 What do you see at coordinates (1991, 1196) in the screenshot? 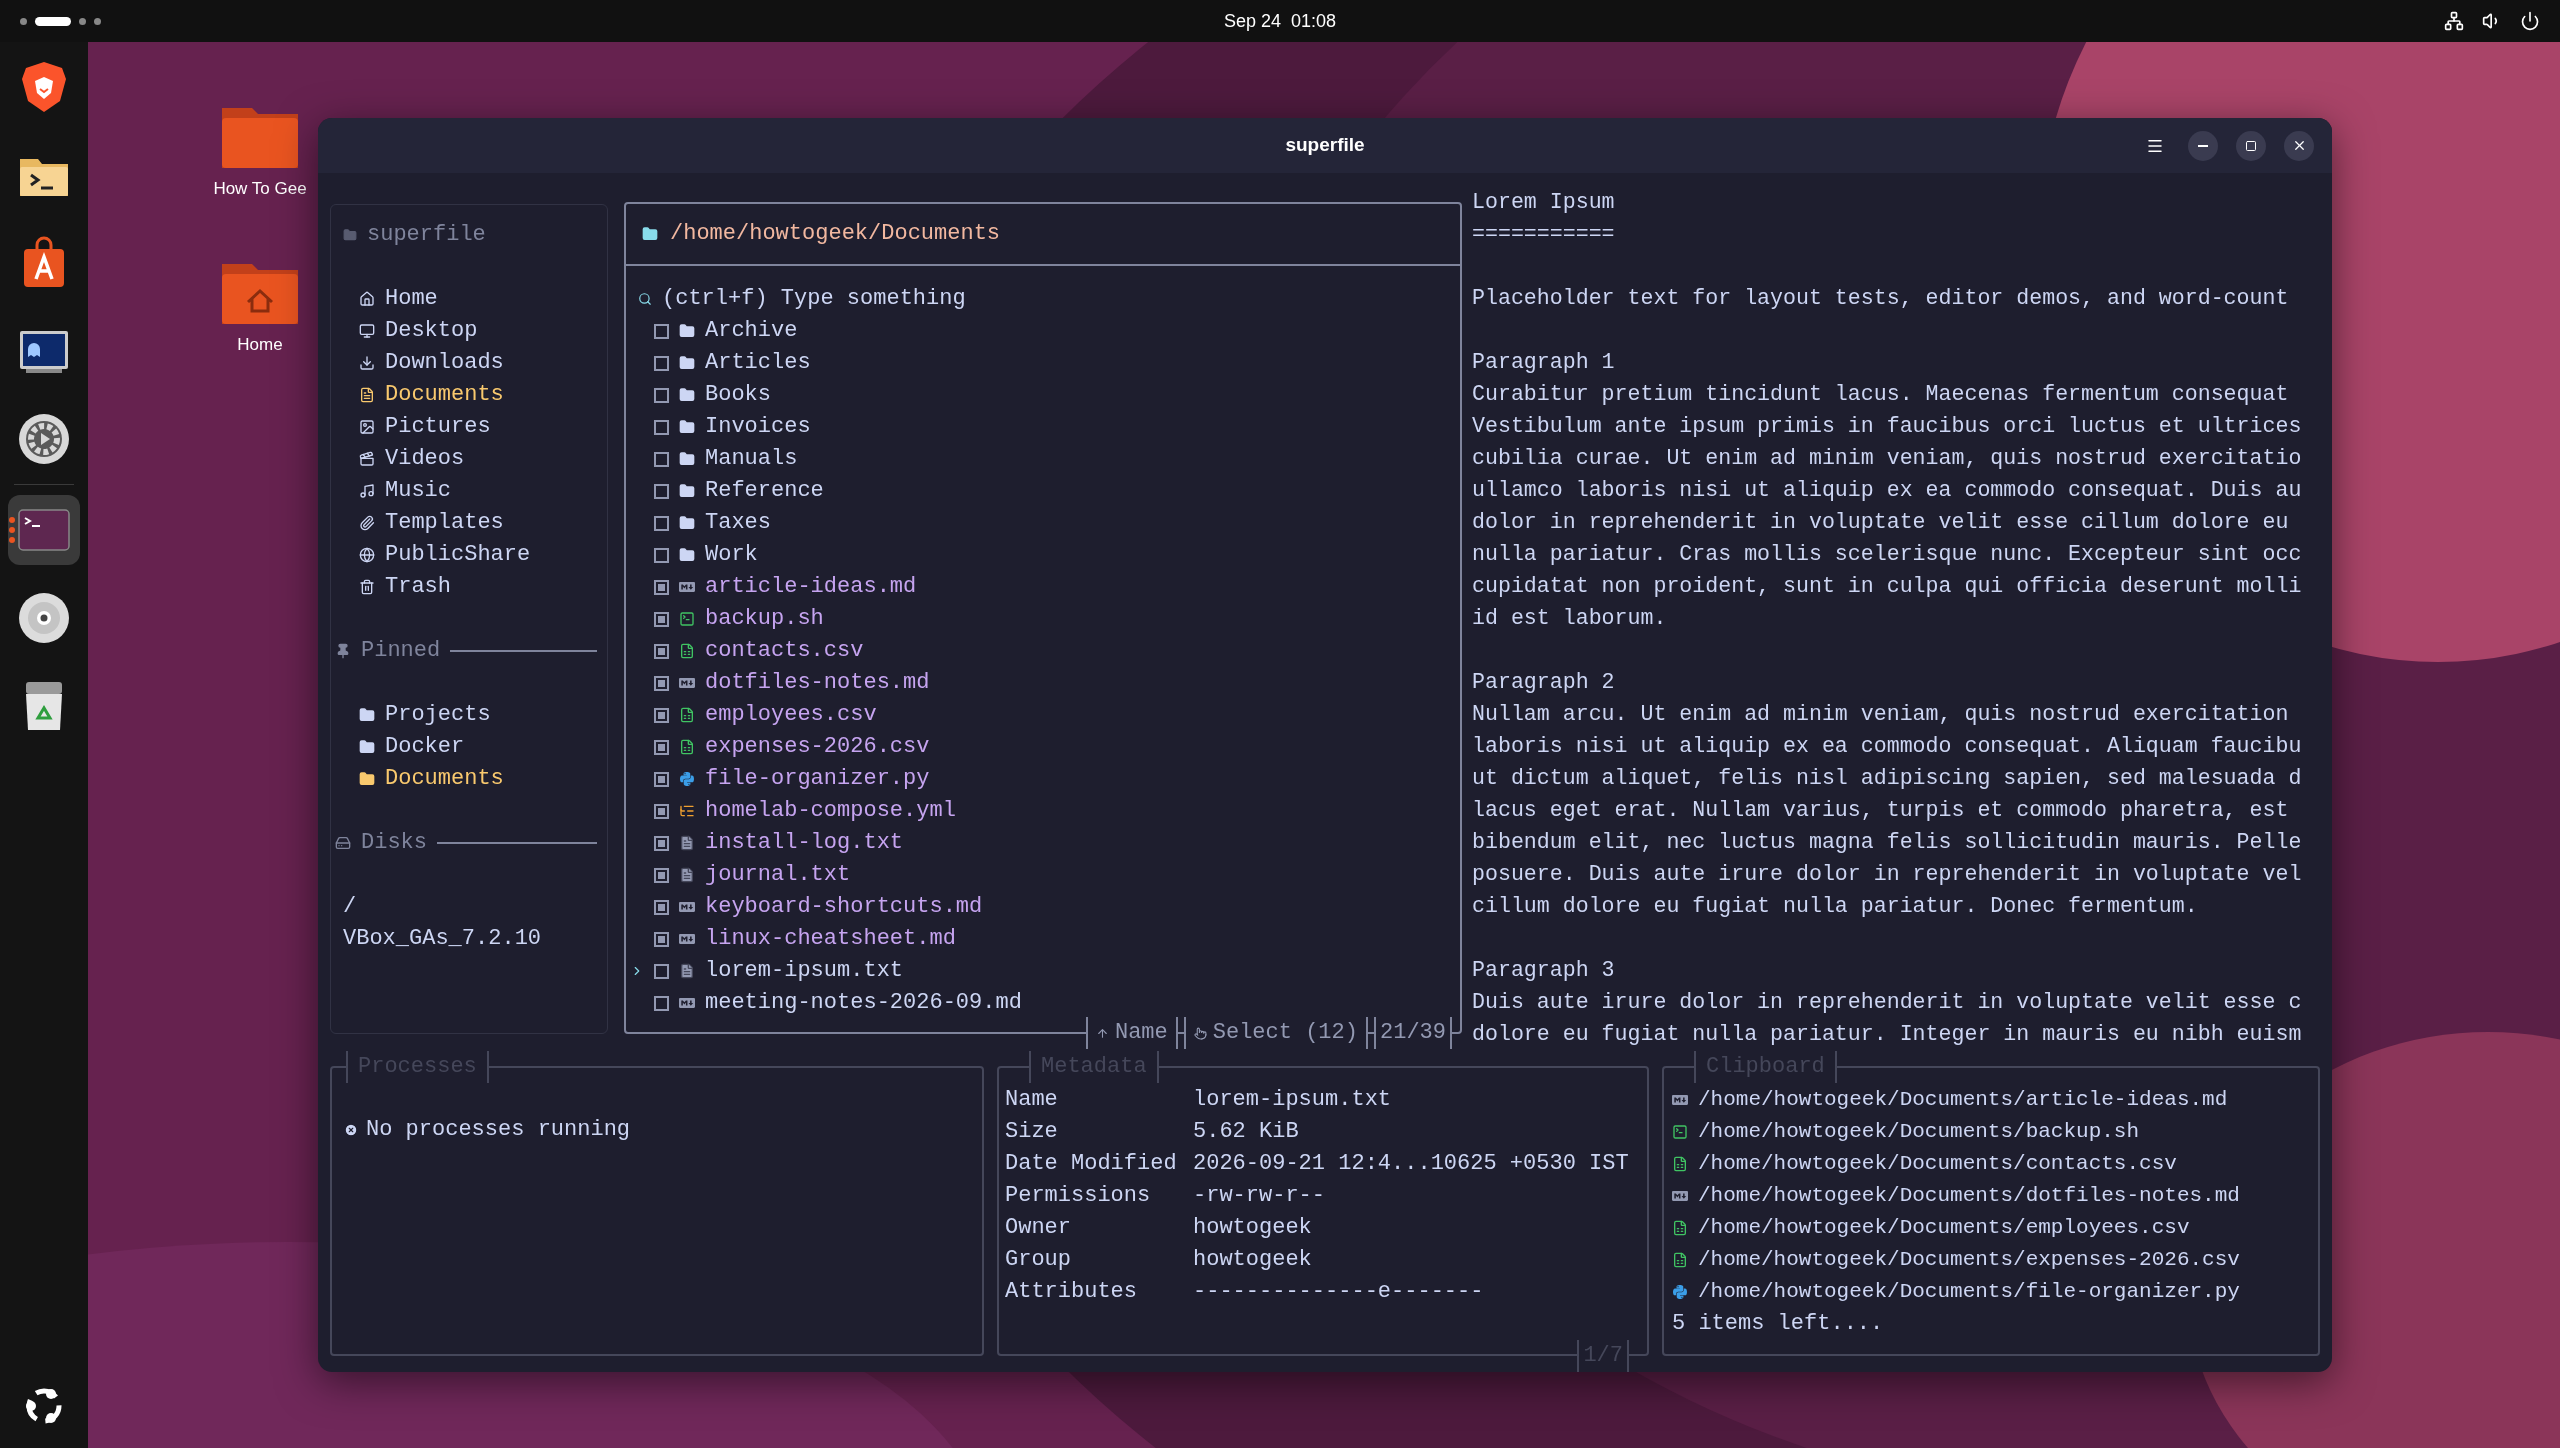
I see `clipboard-item: /home/howtogeek/Documents/dotfiles-notes.md` at bounding box center [1991, 1196].